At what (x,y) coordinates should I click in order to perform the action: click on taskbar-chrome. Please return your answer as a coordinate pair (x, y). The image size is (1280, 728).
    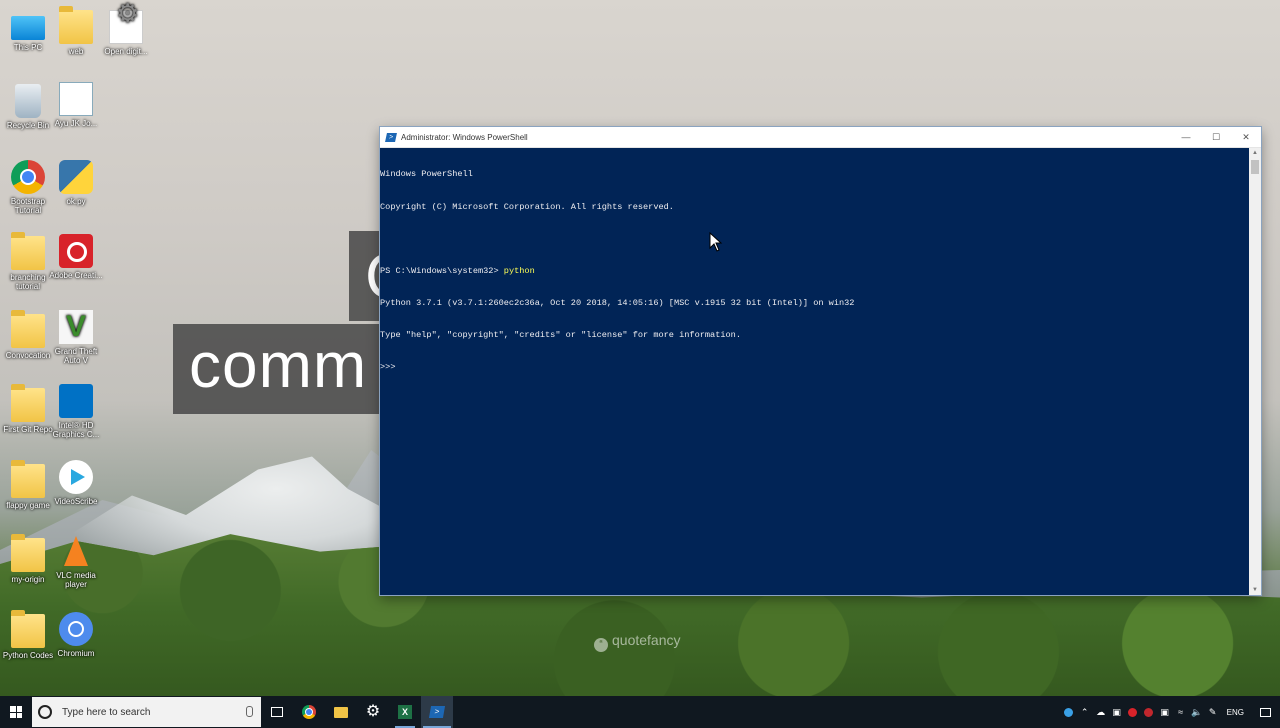
    Looking at the image, I should click on (309, 712).